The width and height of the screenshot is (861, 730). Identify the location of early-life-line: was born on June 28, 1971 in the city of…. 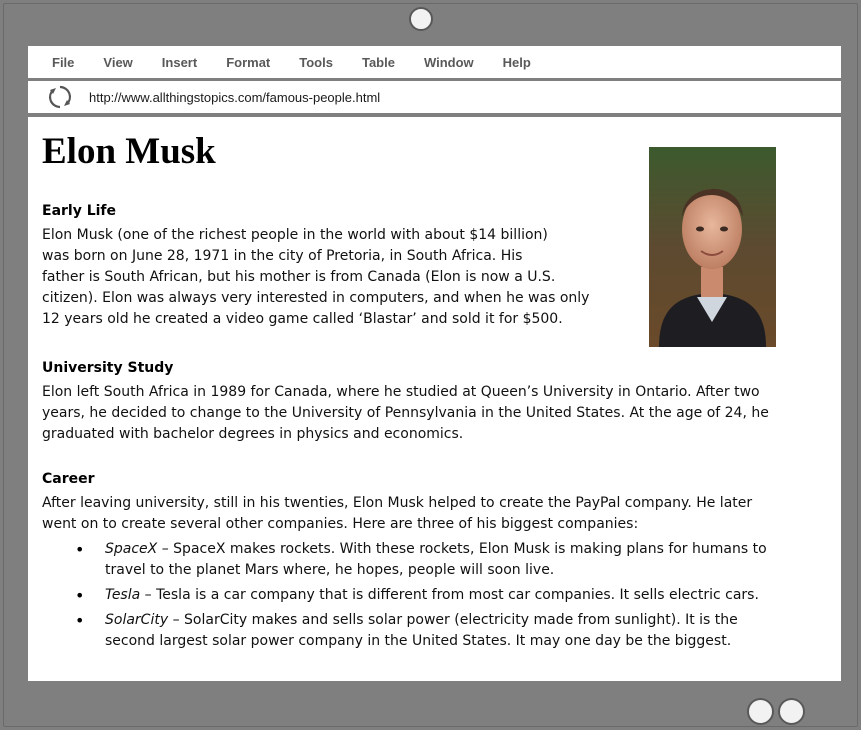
(282, 256).